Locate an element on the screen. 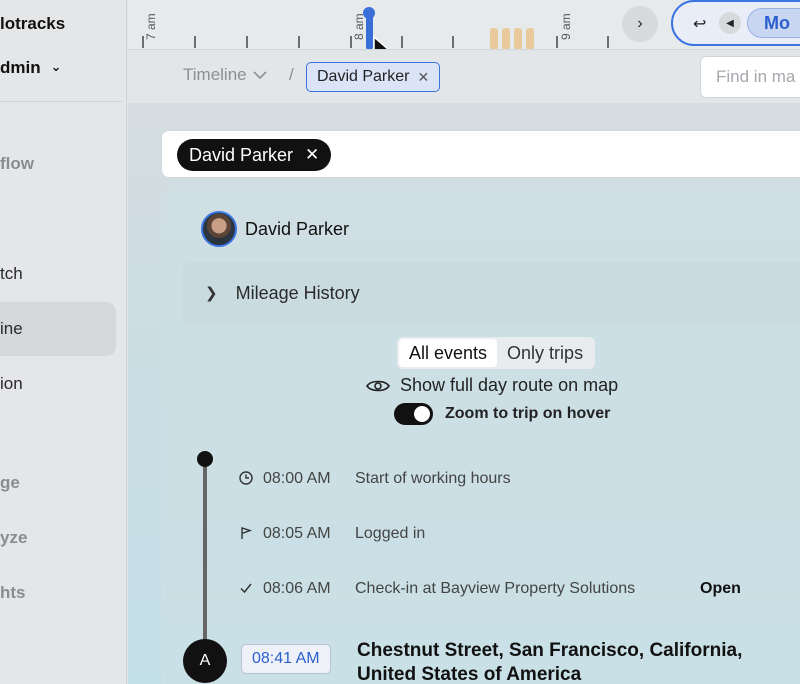 The height and width of the screenshot is (684, 800). timeline-event: 08:00 AM Start of working hours is located at coordinates (375, 479).